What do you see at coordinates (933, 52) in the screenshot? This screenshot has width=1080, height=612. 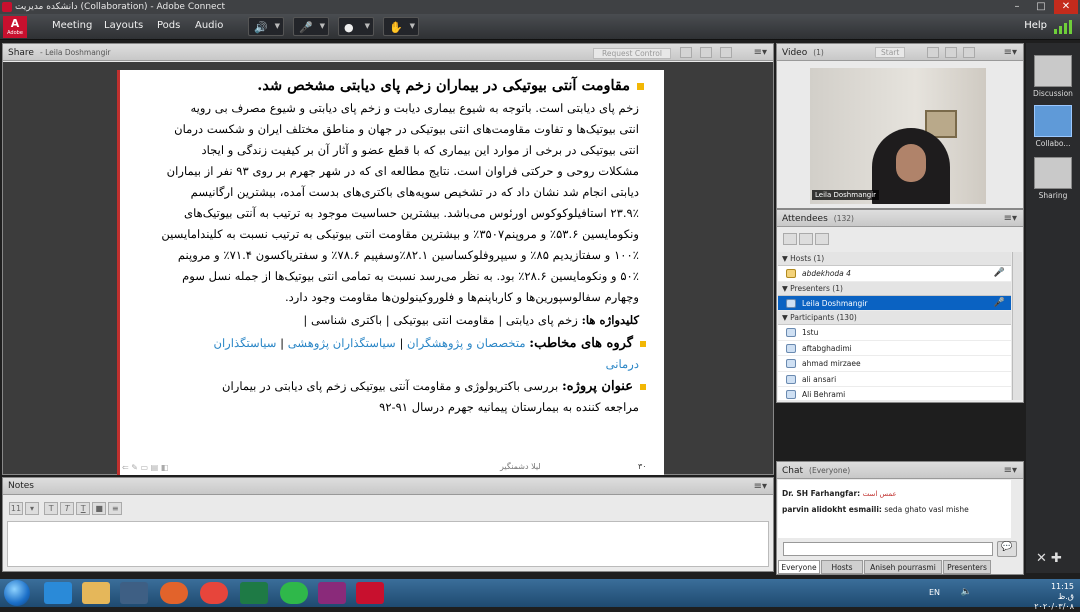 I see `grid-view-icon` at bounding box center [933, 52].